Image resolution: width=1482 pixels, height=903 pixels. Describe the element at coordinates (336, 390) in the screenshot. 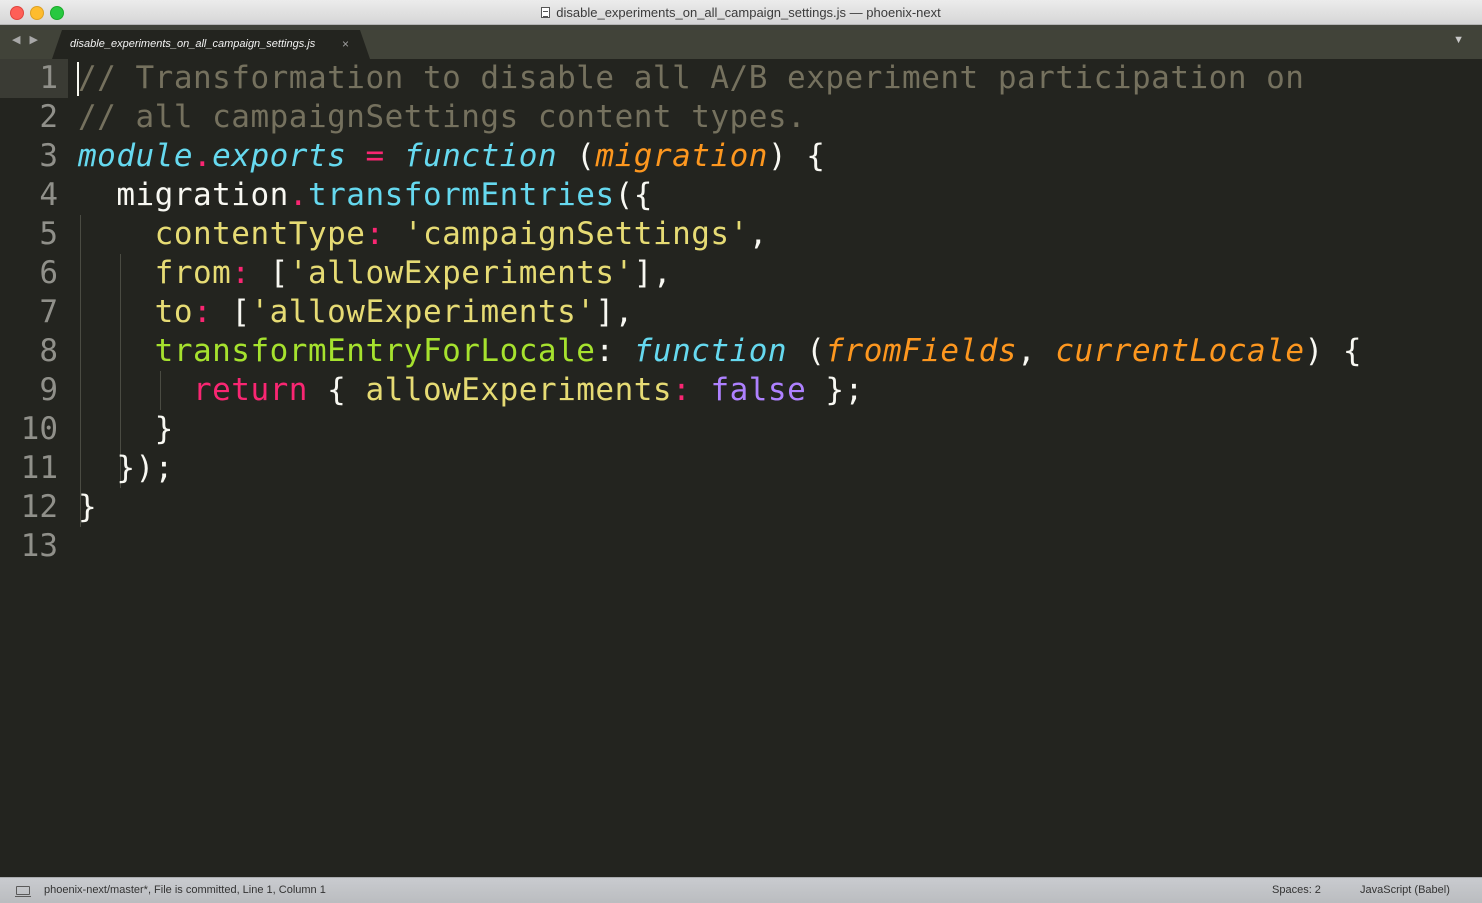

I see `code-token: {` at that location.